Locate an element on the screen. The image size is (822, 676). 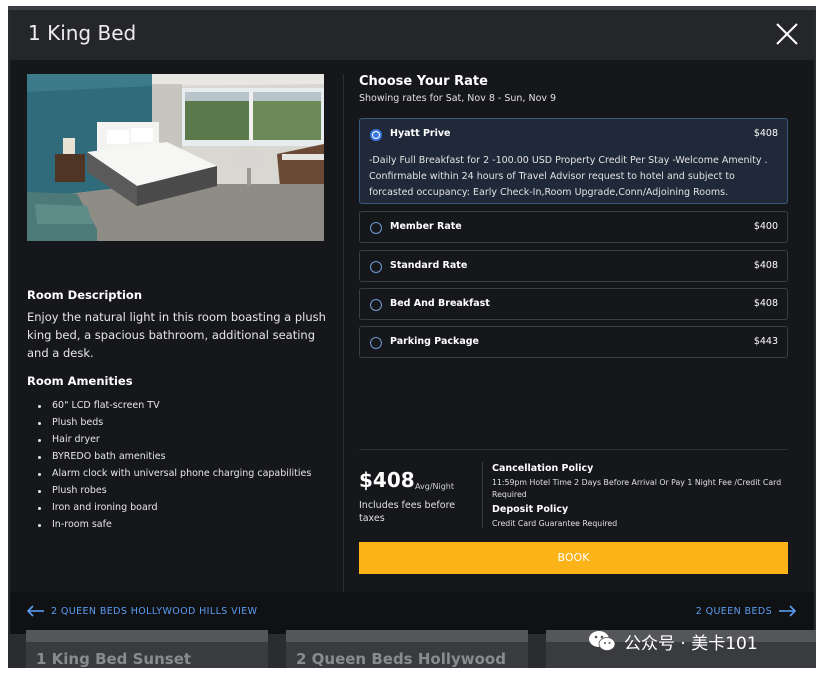
cancellation-policy-heading: Cancellation Policy is located at coordinates (543, 468).